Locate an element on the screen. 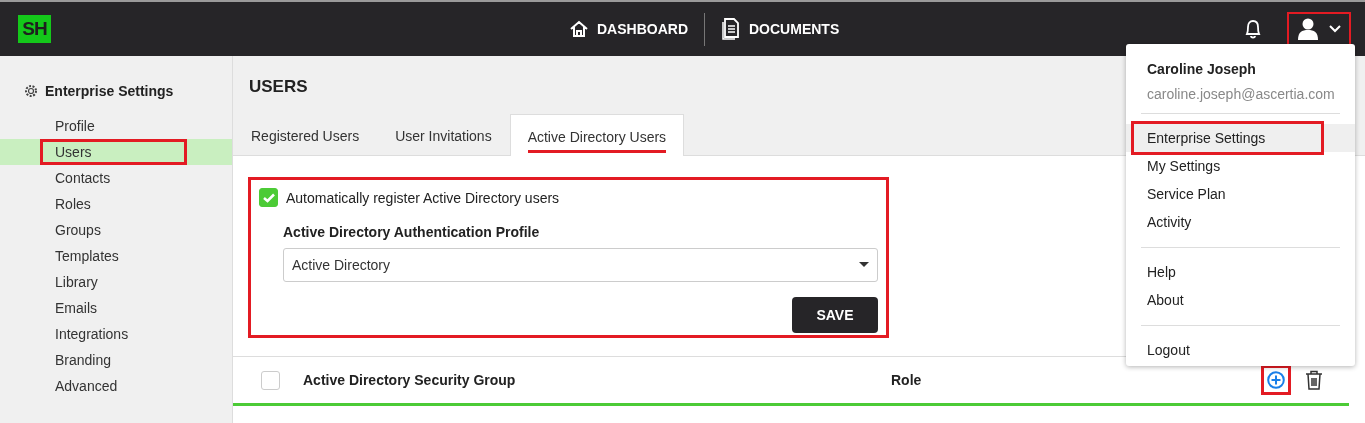 The height and width of the screenshot is (423, 1365). nav-link: DASHBOARD is located at coordinates (628, 29).